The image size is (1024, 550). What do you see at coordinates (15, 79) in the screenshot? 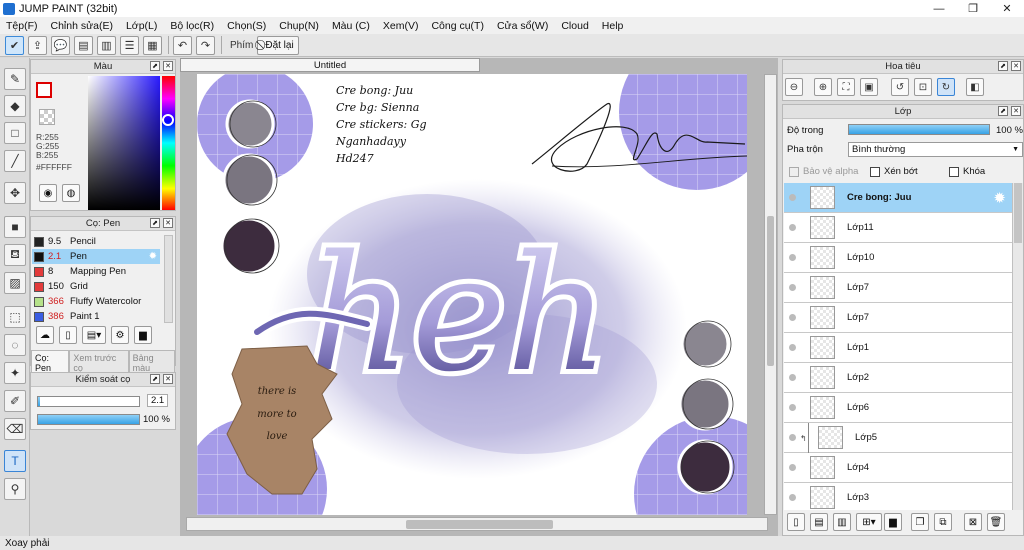
I see `pen-tool-icon: ✎` at bounding box center [15, 79].